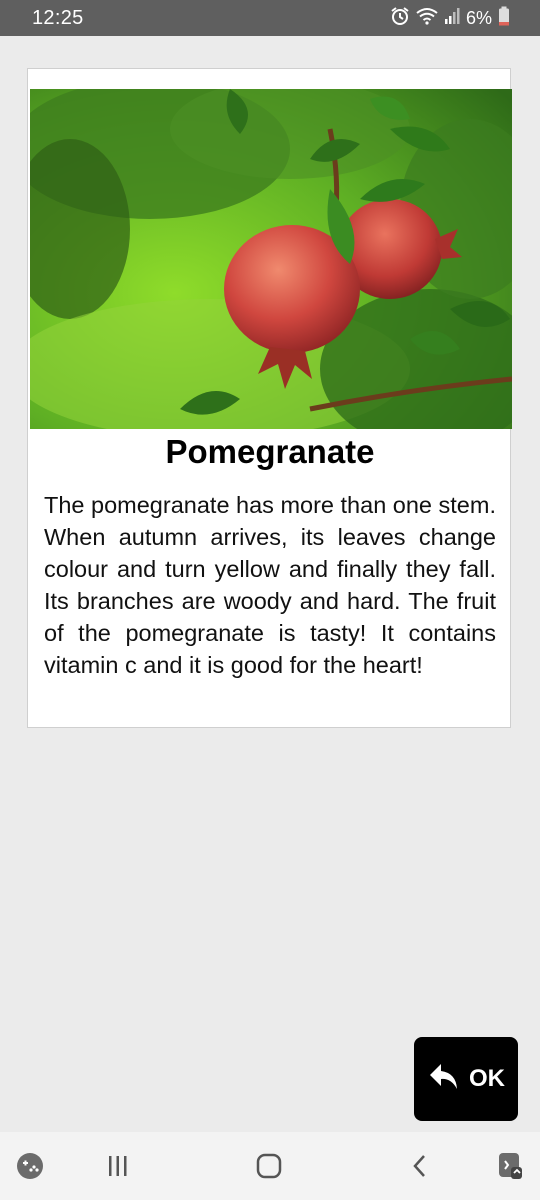 The image size is (540, 1200). What do you see at coordinates (478, 17) in the screenshot?
I see `battery-percent: 6%` at bounding box center [478, 17].